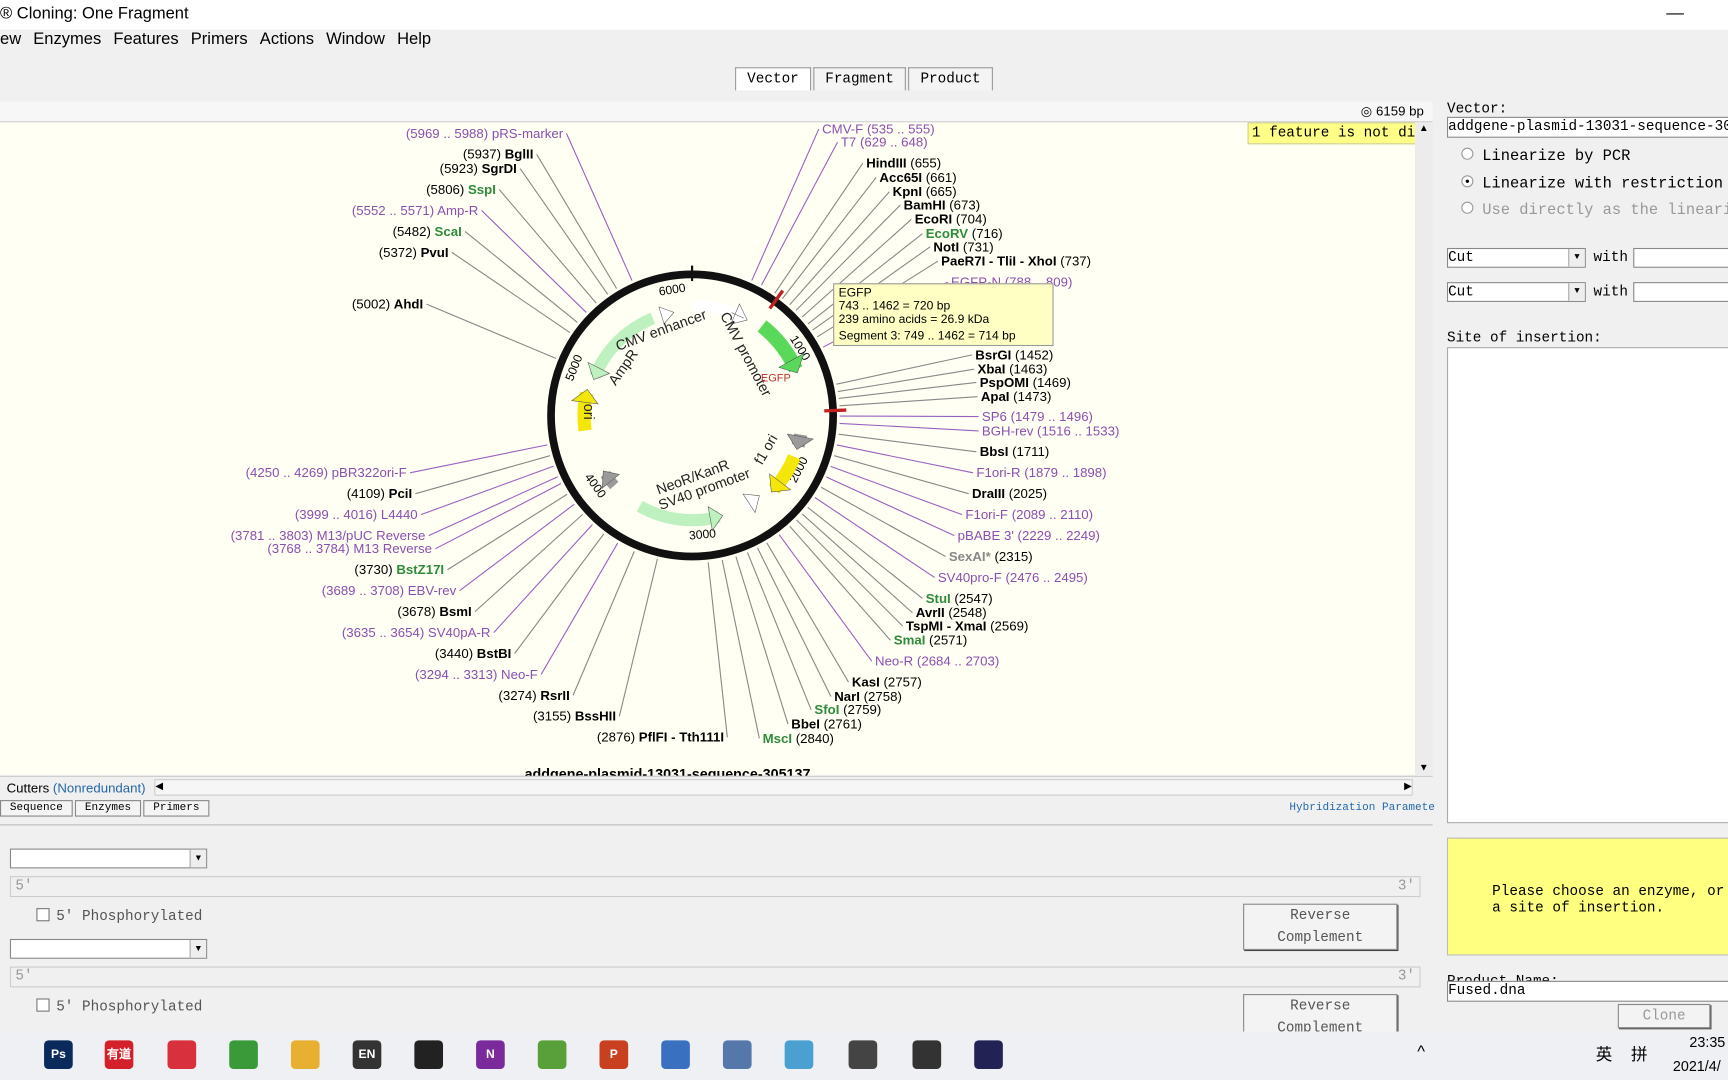  What do you see at coordinates (1421, 1052) in the screenshot?
I see `tray-expand-icon: ^` at bounding box center [1421, 1052].